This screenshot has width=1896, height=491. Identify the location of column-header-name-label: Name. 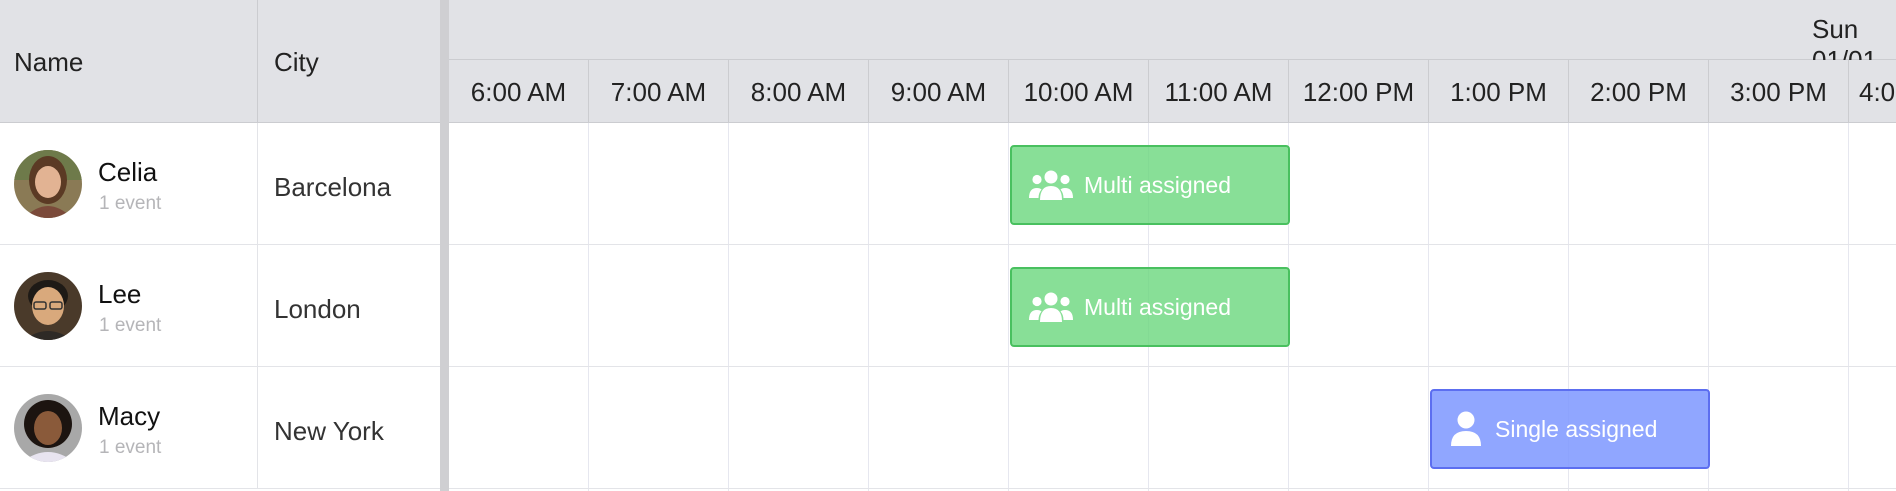
(49, 62).